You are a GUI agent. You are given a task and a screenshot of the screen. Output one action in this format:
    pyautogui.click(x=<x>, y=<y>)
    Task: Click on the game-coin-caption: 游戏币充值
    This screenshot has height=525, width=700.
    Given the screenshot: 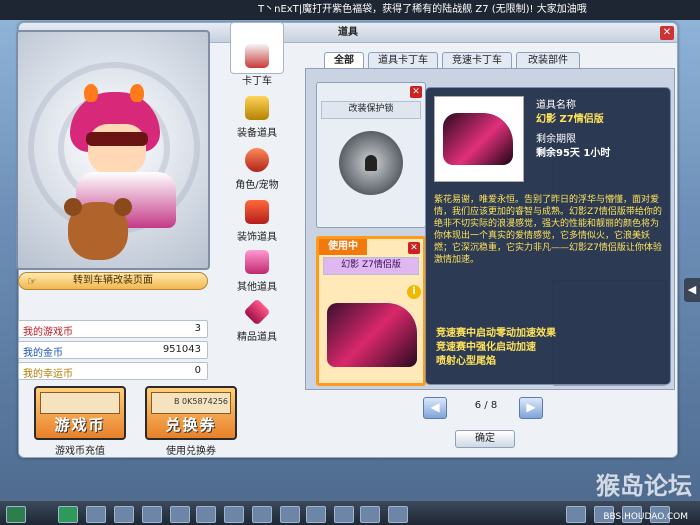 What is the action you would take?
    pyautogui.click(x=80, y=451)
    